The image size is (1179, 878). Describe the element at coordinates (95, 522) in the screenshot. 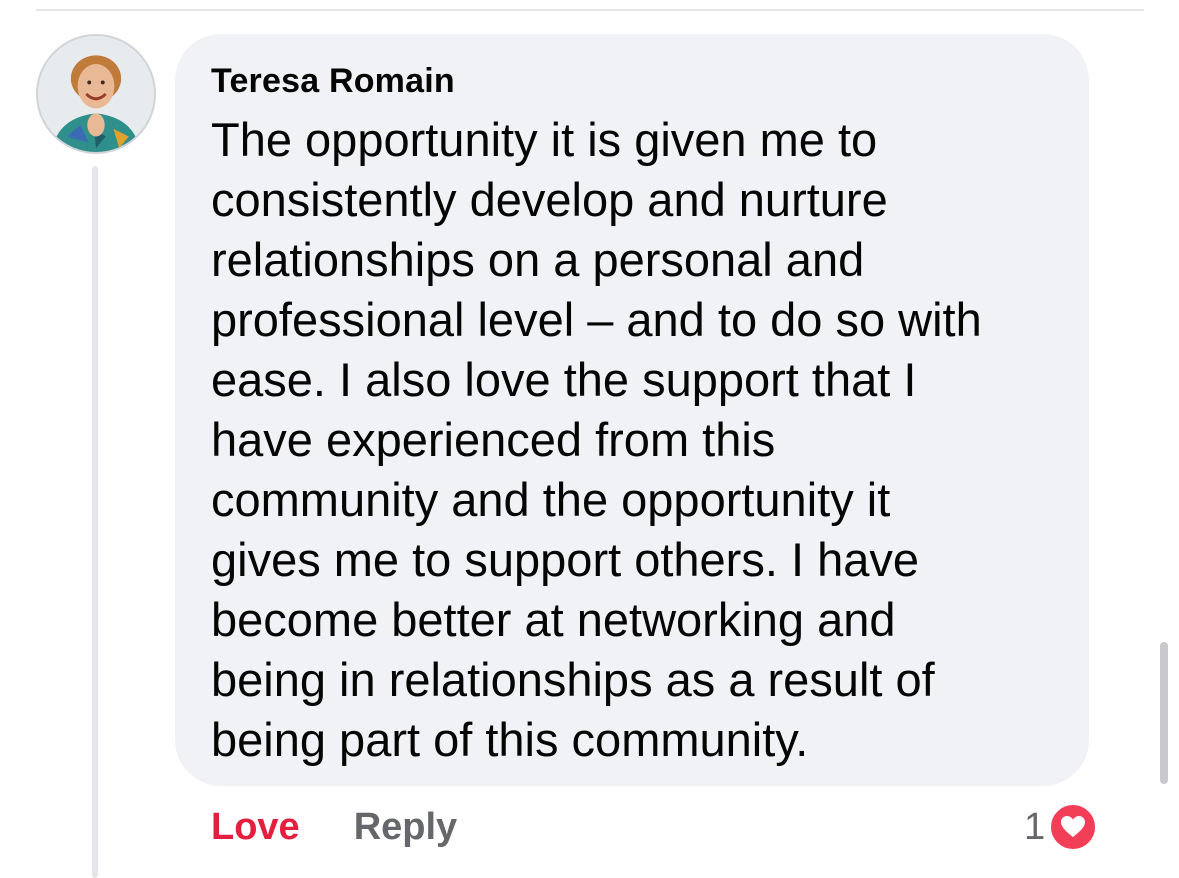

I see `thread-line` at that location.